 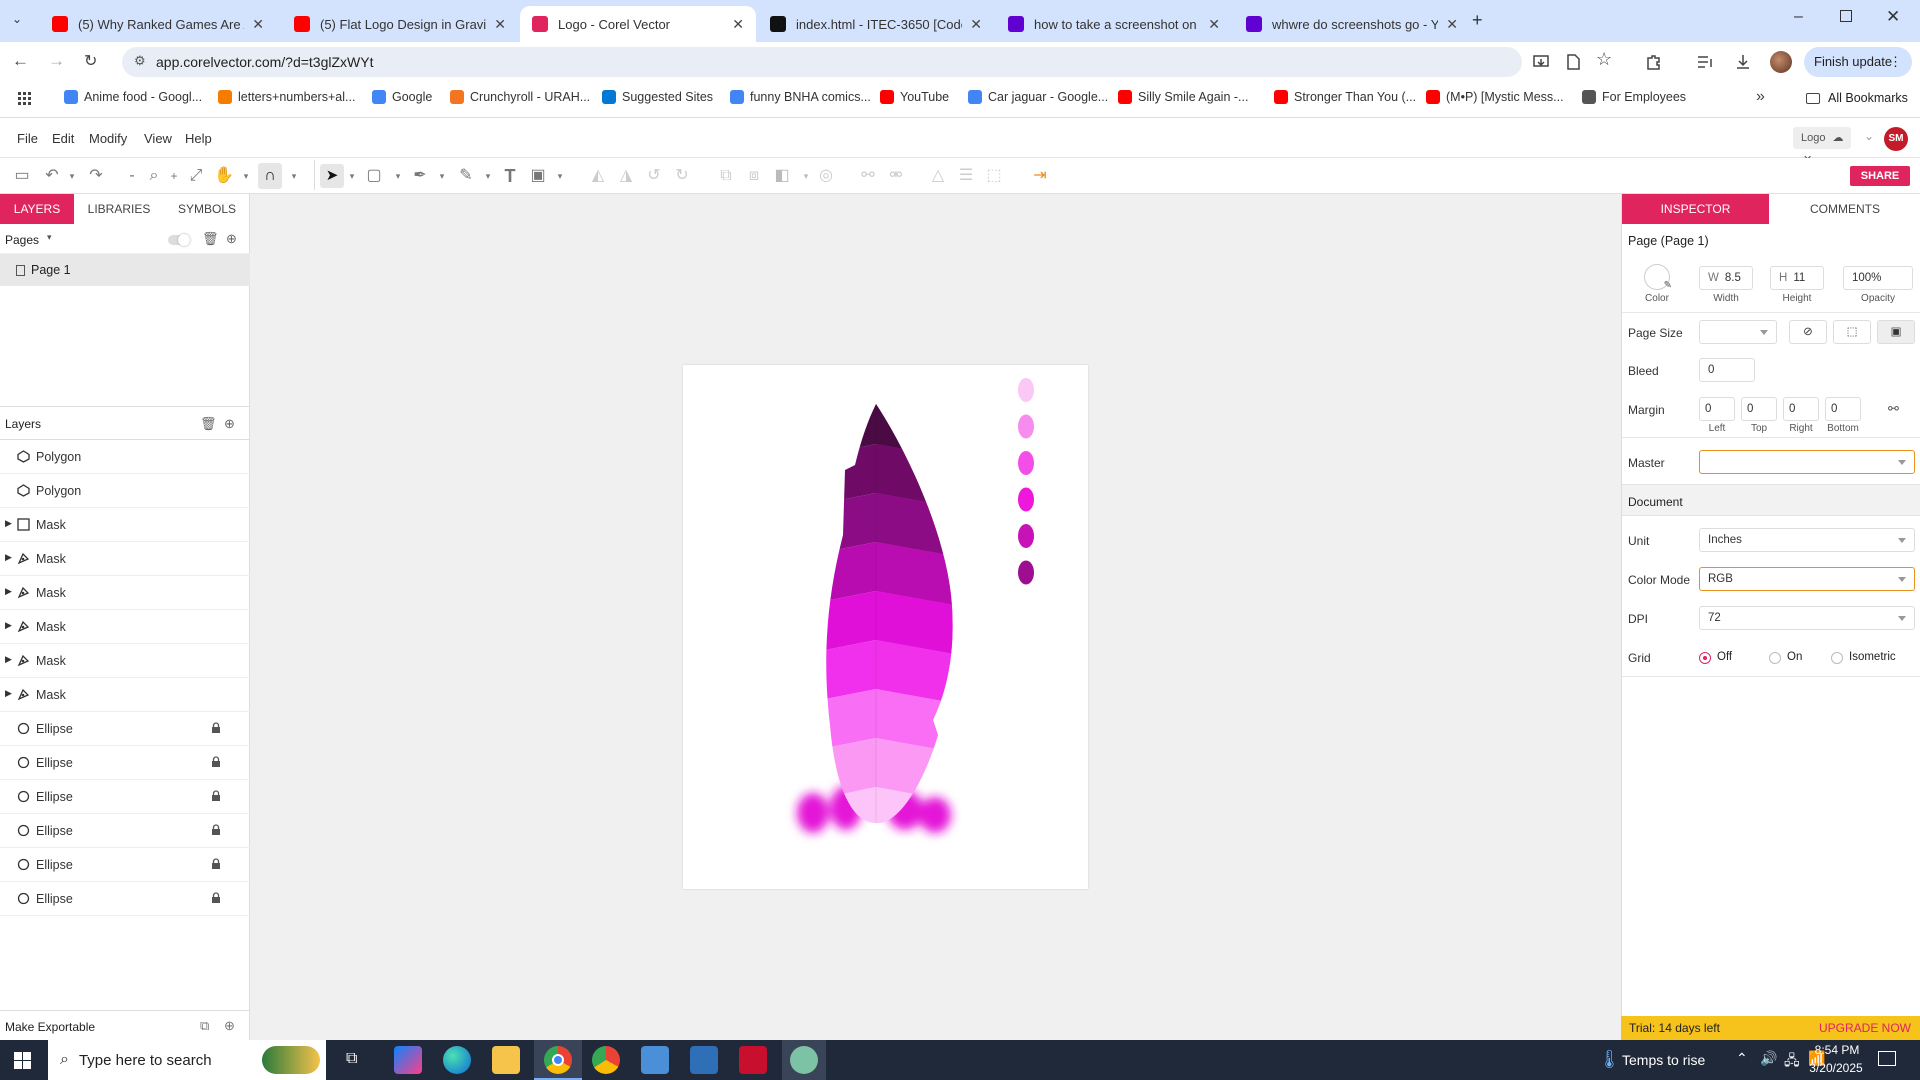 What do you see at coordinates (914, 97) in the screenshot?
I see `bookmark-item: YouTube` at bounding box center [914, 97].